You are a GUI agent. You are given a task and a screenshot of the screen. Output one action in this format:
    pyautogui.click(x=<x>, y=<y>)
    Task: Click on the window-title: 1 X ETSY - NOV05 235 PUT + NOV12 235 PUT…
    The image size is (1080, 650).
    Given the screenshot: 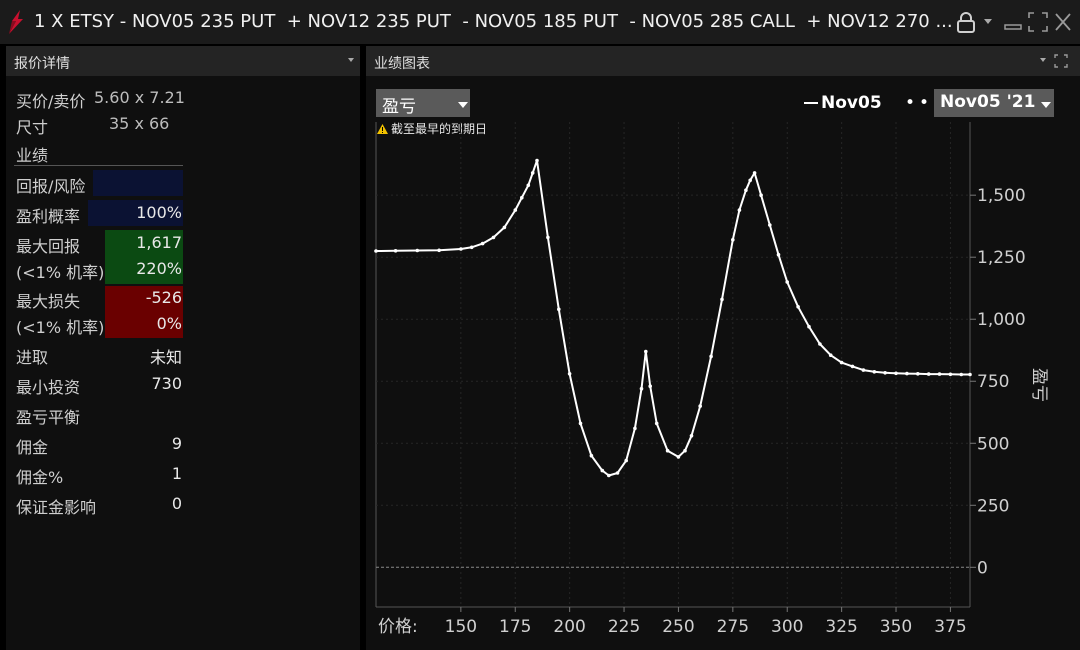 What is the action you would take?
    pyautogui.click(x=493, y=21)
    